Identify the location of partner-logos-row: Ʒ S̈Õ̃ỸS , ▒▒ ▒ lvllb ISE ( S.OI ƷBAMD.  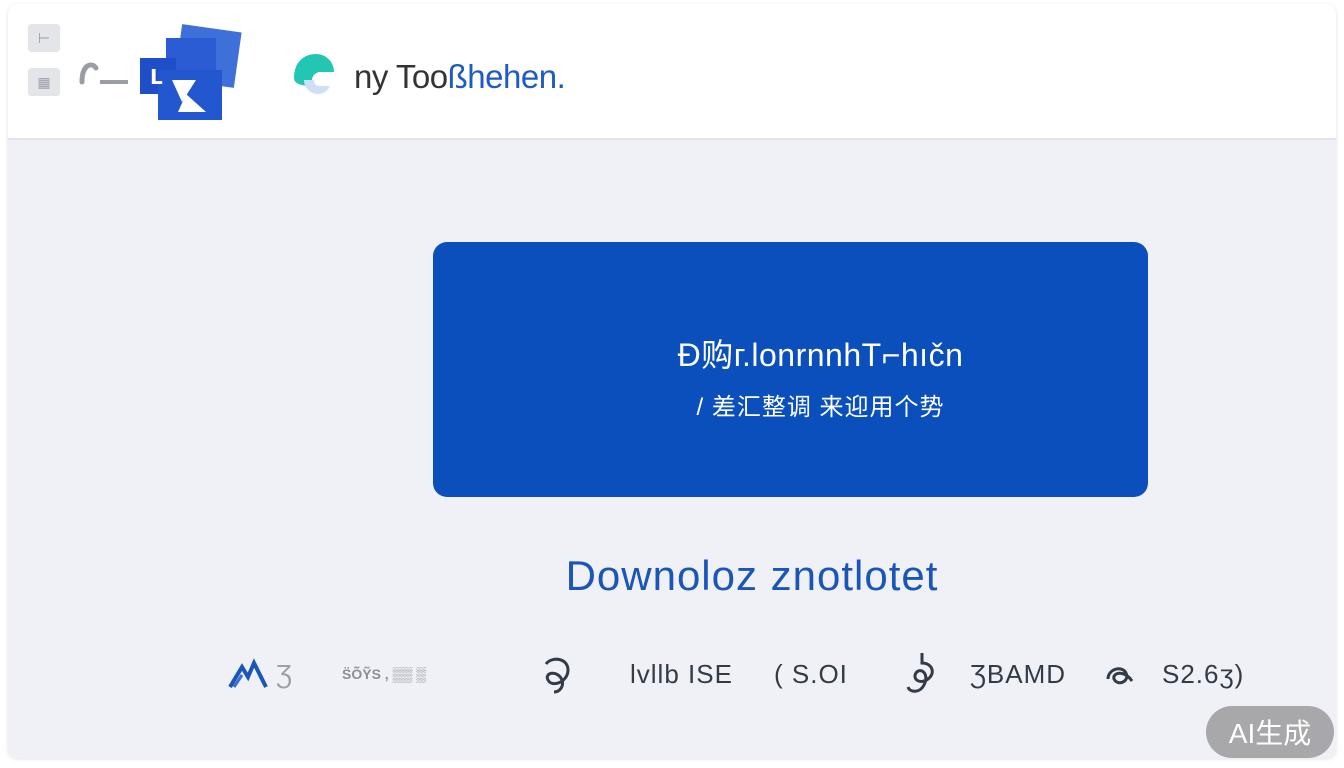
(672, 674).